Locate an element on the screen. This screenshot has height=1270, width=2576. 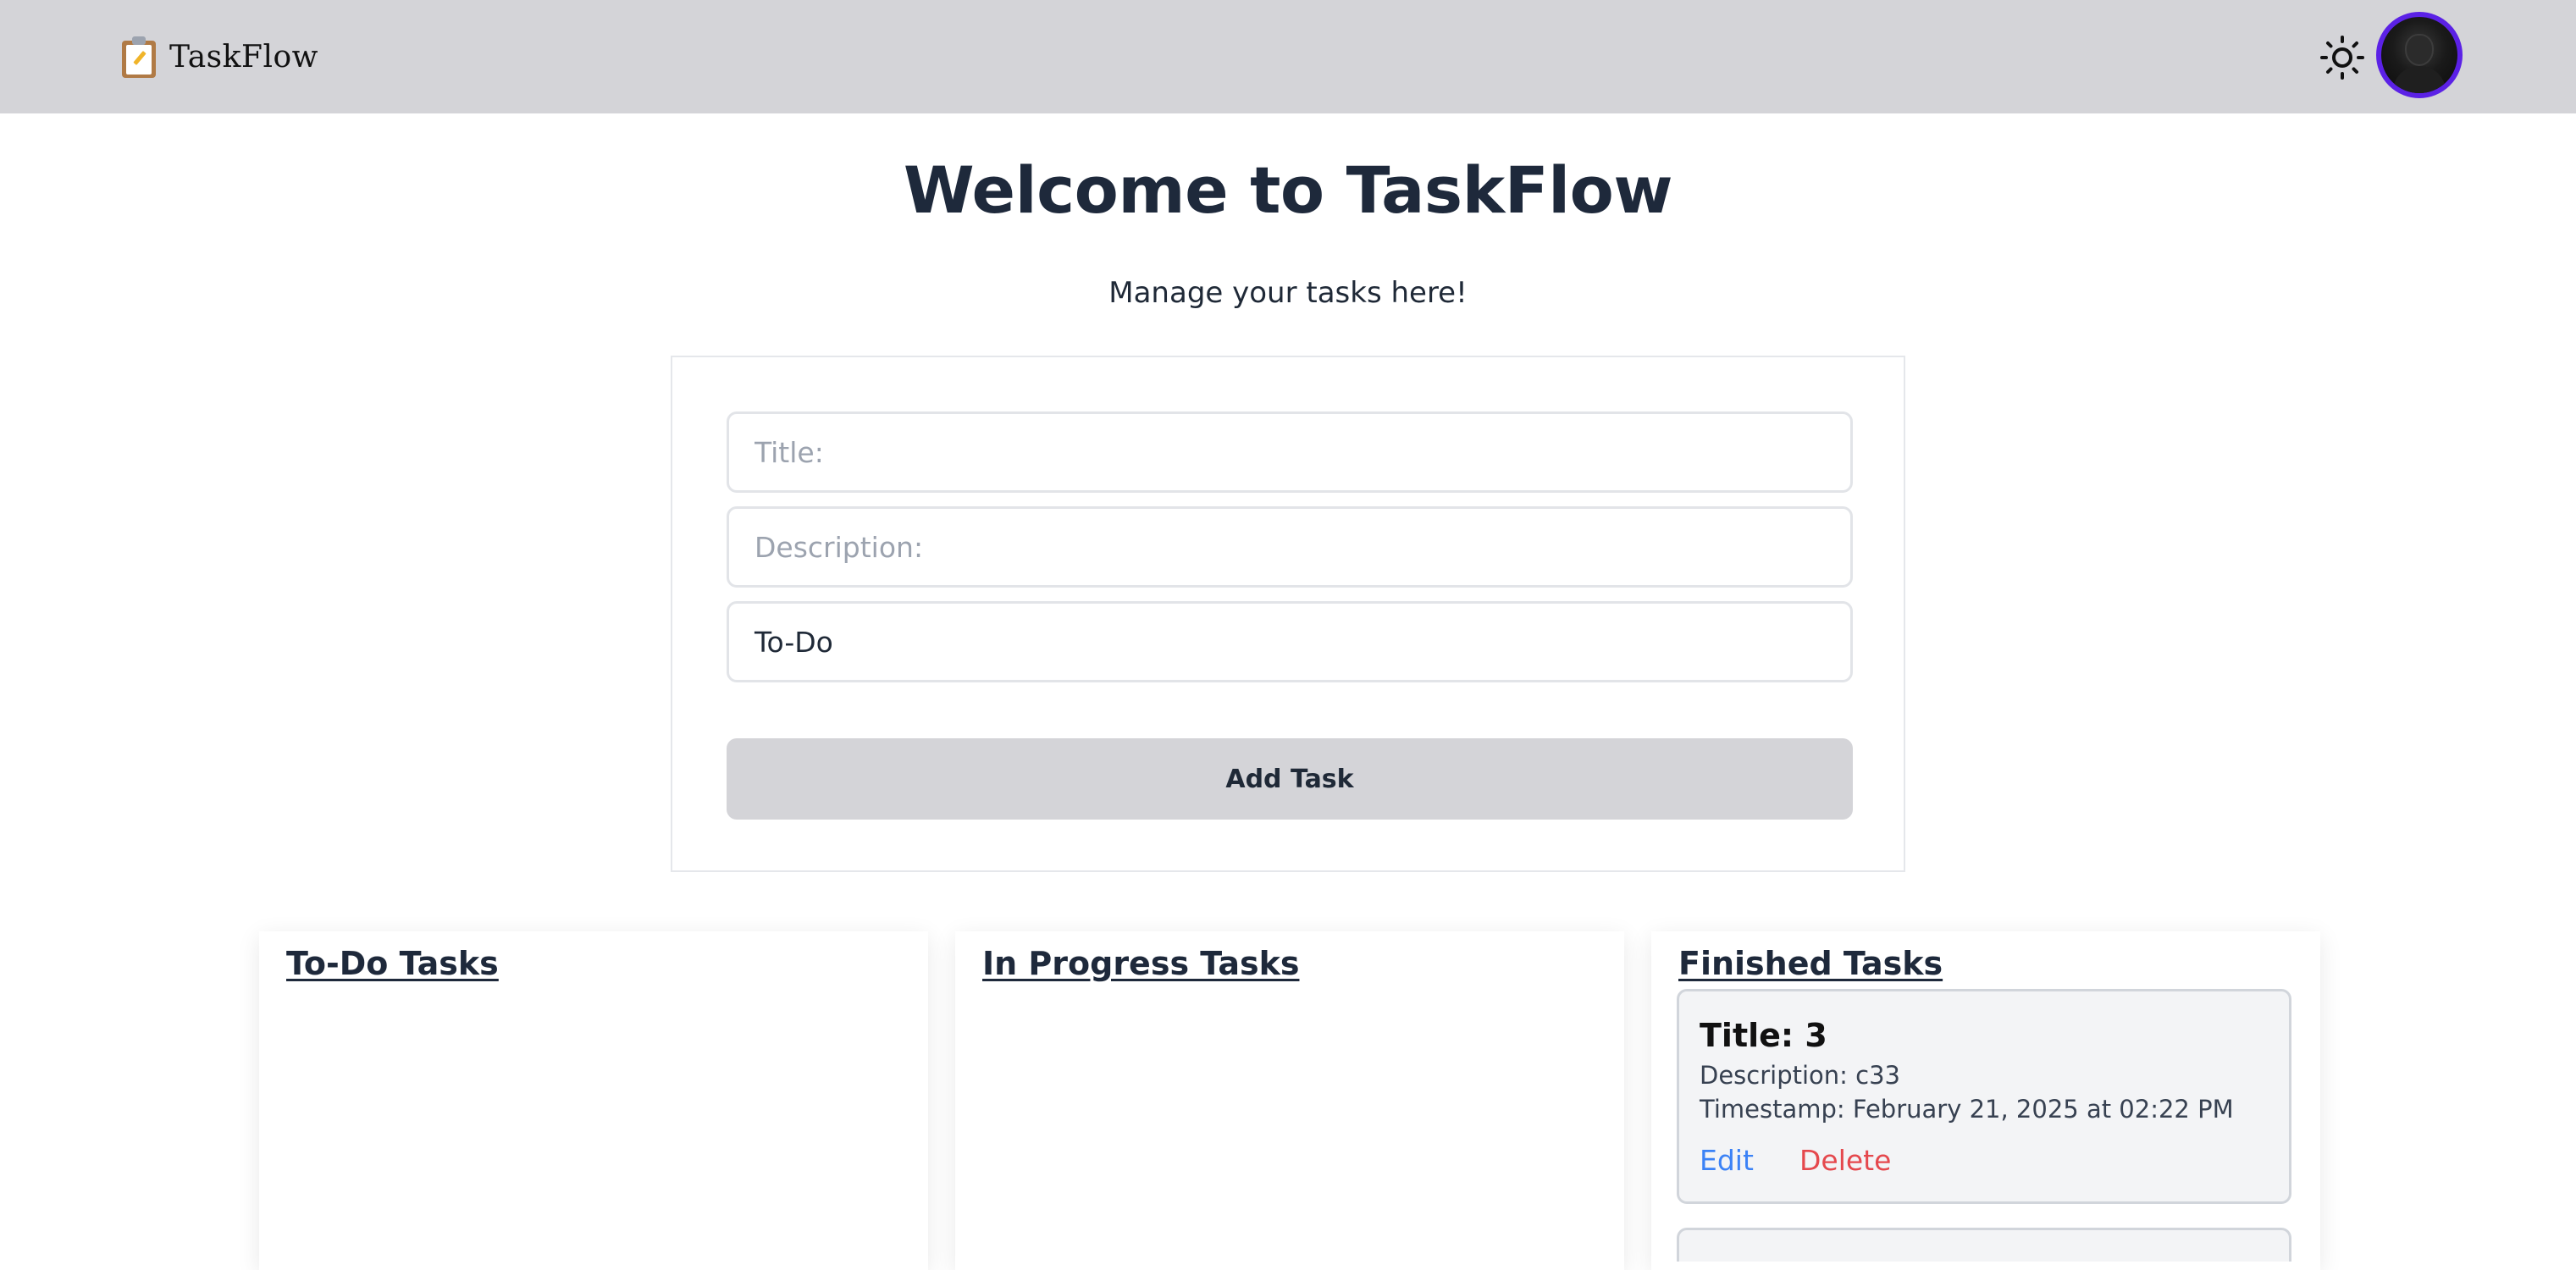
avatar-silhouette is located at coordinates (2419, 79).